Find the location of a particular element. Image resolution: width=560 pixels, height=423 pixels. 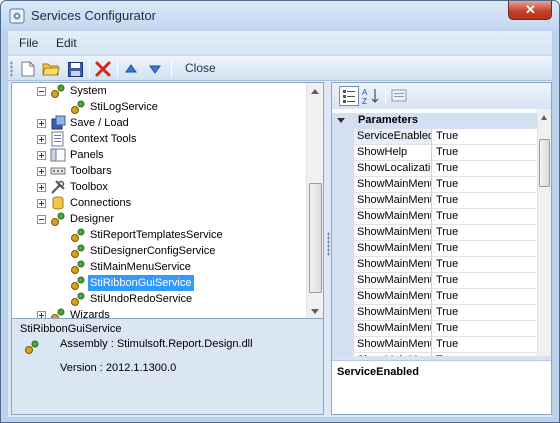

toolbar-grip is located at coordinates (11, 69).